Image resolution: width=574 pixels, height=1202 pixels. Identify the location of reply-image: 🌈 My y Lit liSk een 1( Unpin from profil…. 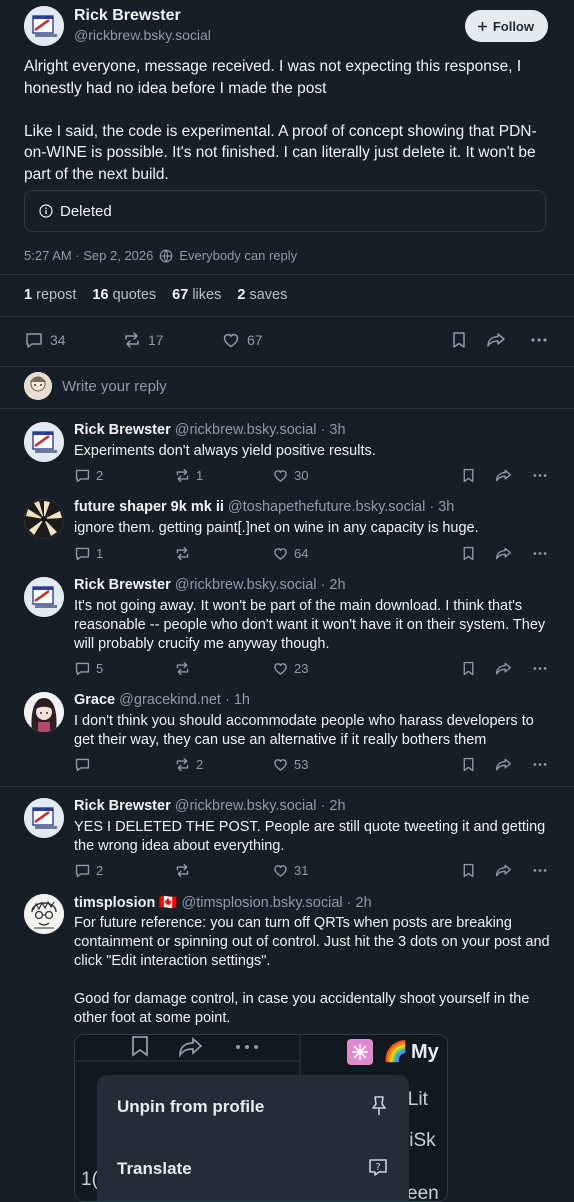
(261, 1118).